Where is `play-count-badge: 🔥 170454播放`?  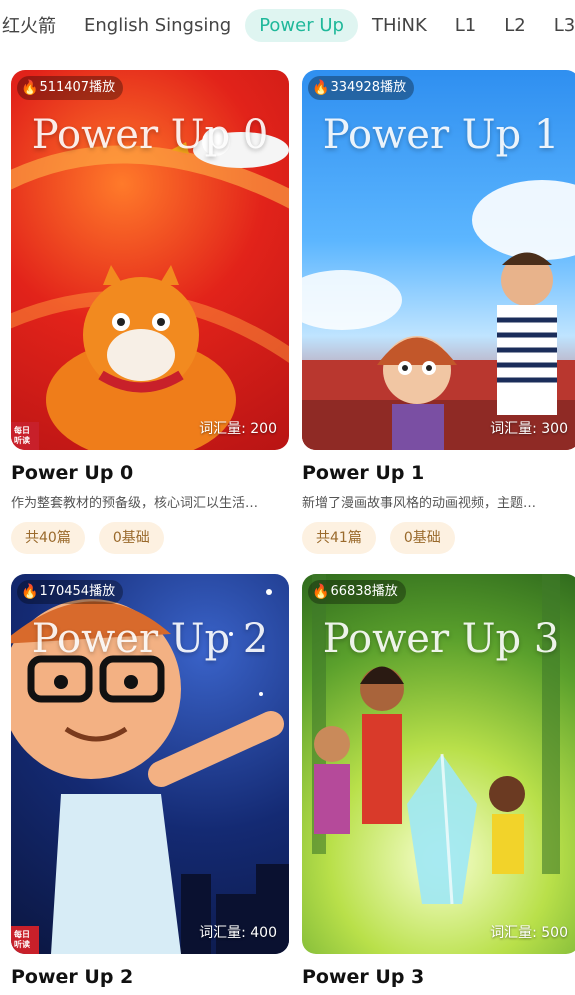 play-count-badge: 🔥 170454播放 is located at coordinates (70, 592).